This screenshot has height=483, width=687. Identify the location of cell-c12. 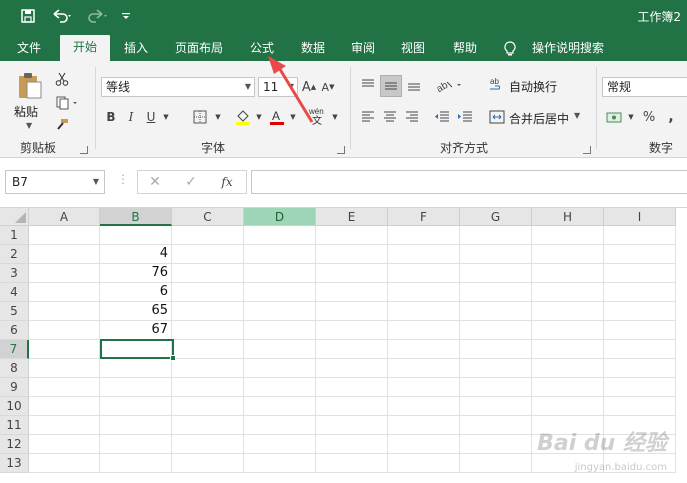
(208, 444).